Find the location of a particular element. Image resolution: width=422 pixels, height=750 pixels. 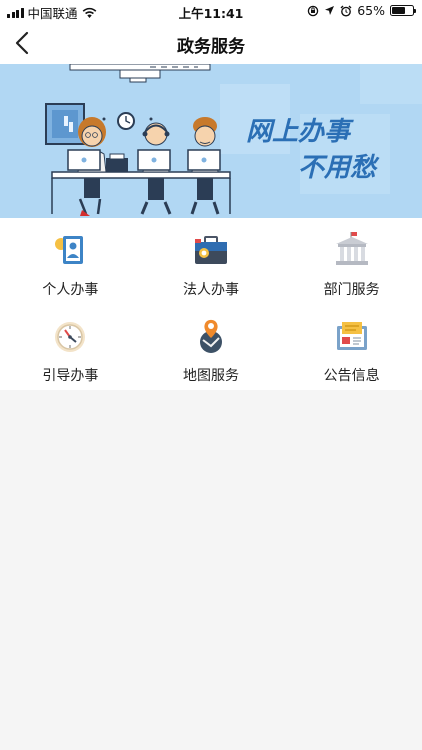

notice-board-icon is located at coordinates (351, 336).